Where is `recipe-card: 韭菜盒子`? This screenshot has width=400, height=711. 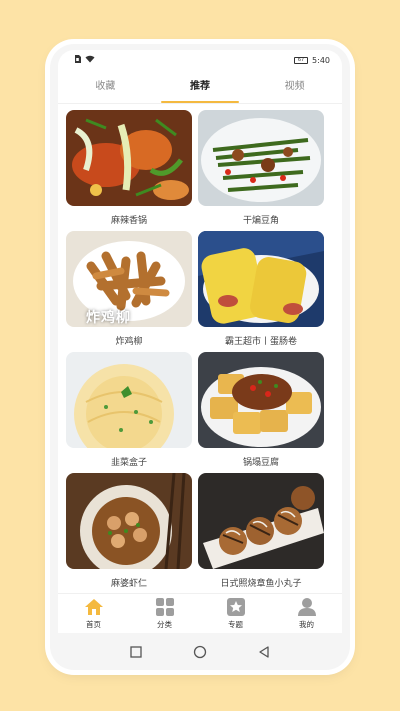 recipe-card: 韭菜盒子 is located at coordinates (129, 412).